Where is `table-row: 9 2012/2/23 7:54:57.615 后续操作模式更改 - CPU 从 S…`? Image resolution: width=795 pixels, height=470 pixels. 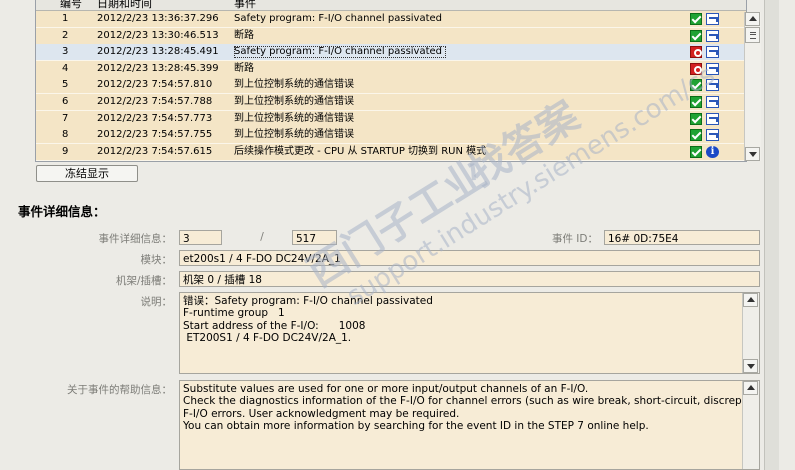
table-row: 9 2012/2/23 7:54:57.615 后续操作模式更改 - CPU 从 S… is located at coordinates (391, 152).